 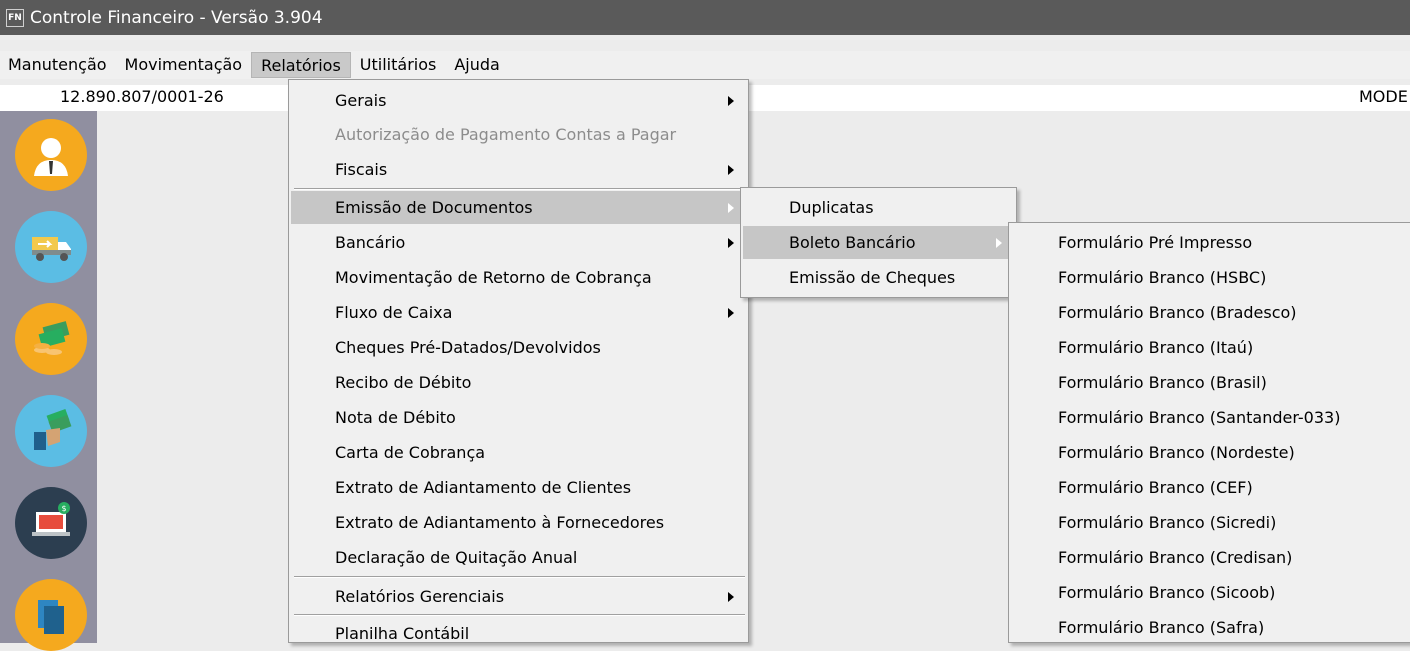 I want to click on menu-item-formulario-safra: Formulário Branco (Safra), so click(x=1209, y=627).